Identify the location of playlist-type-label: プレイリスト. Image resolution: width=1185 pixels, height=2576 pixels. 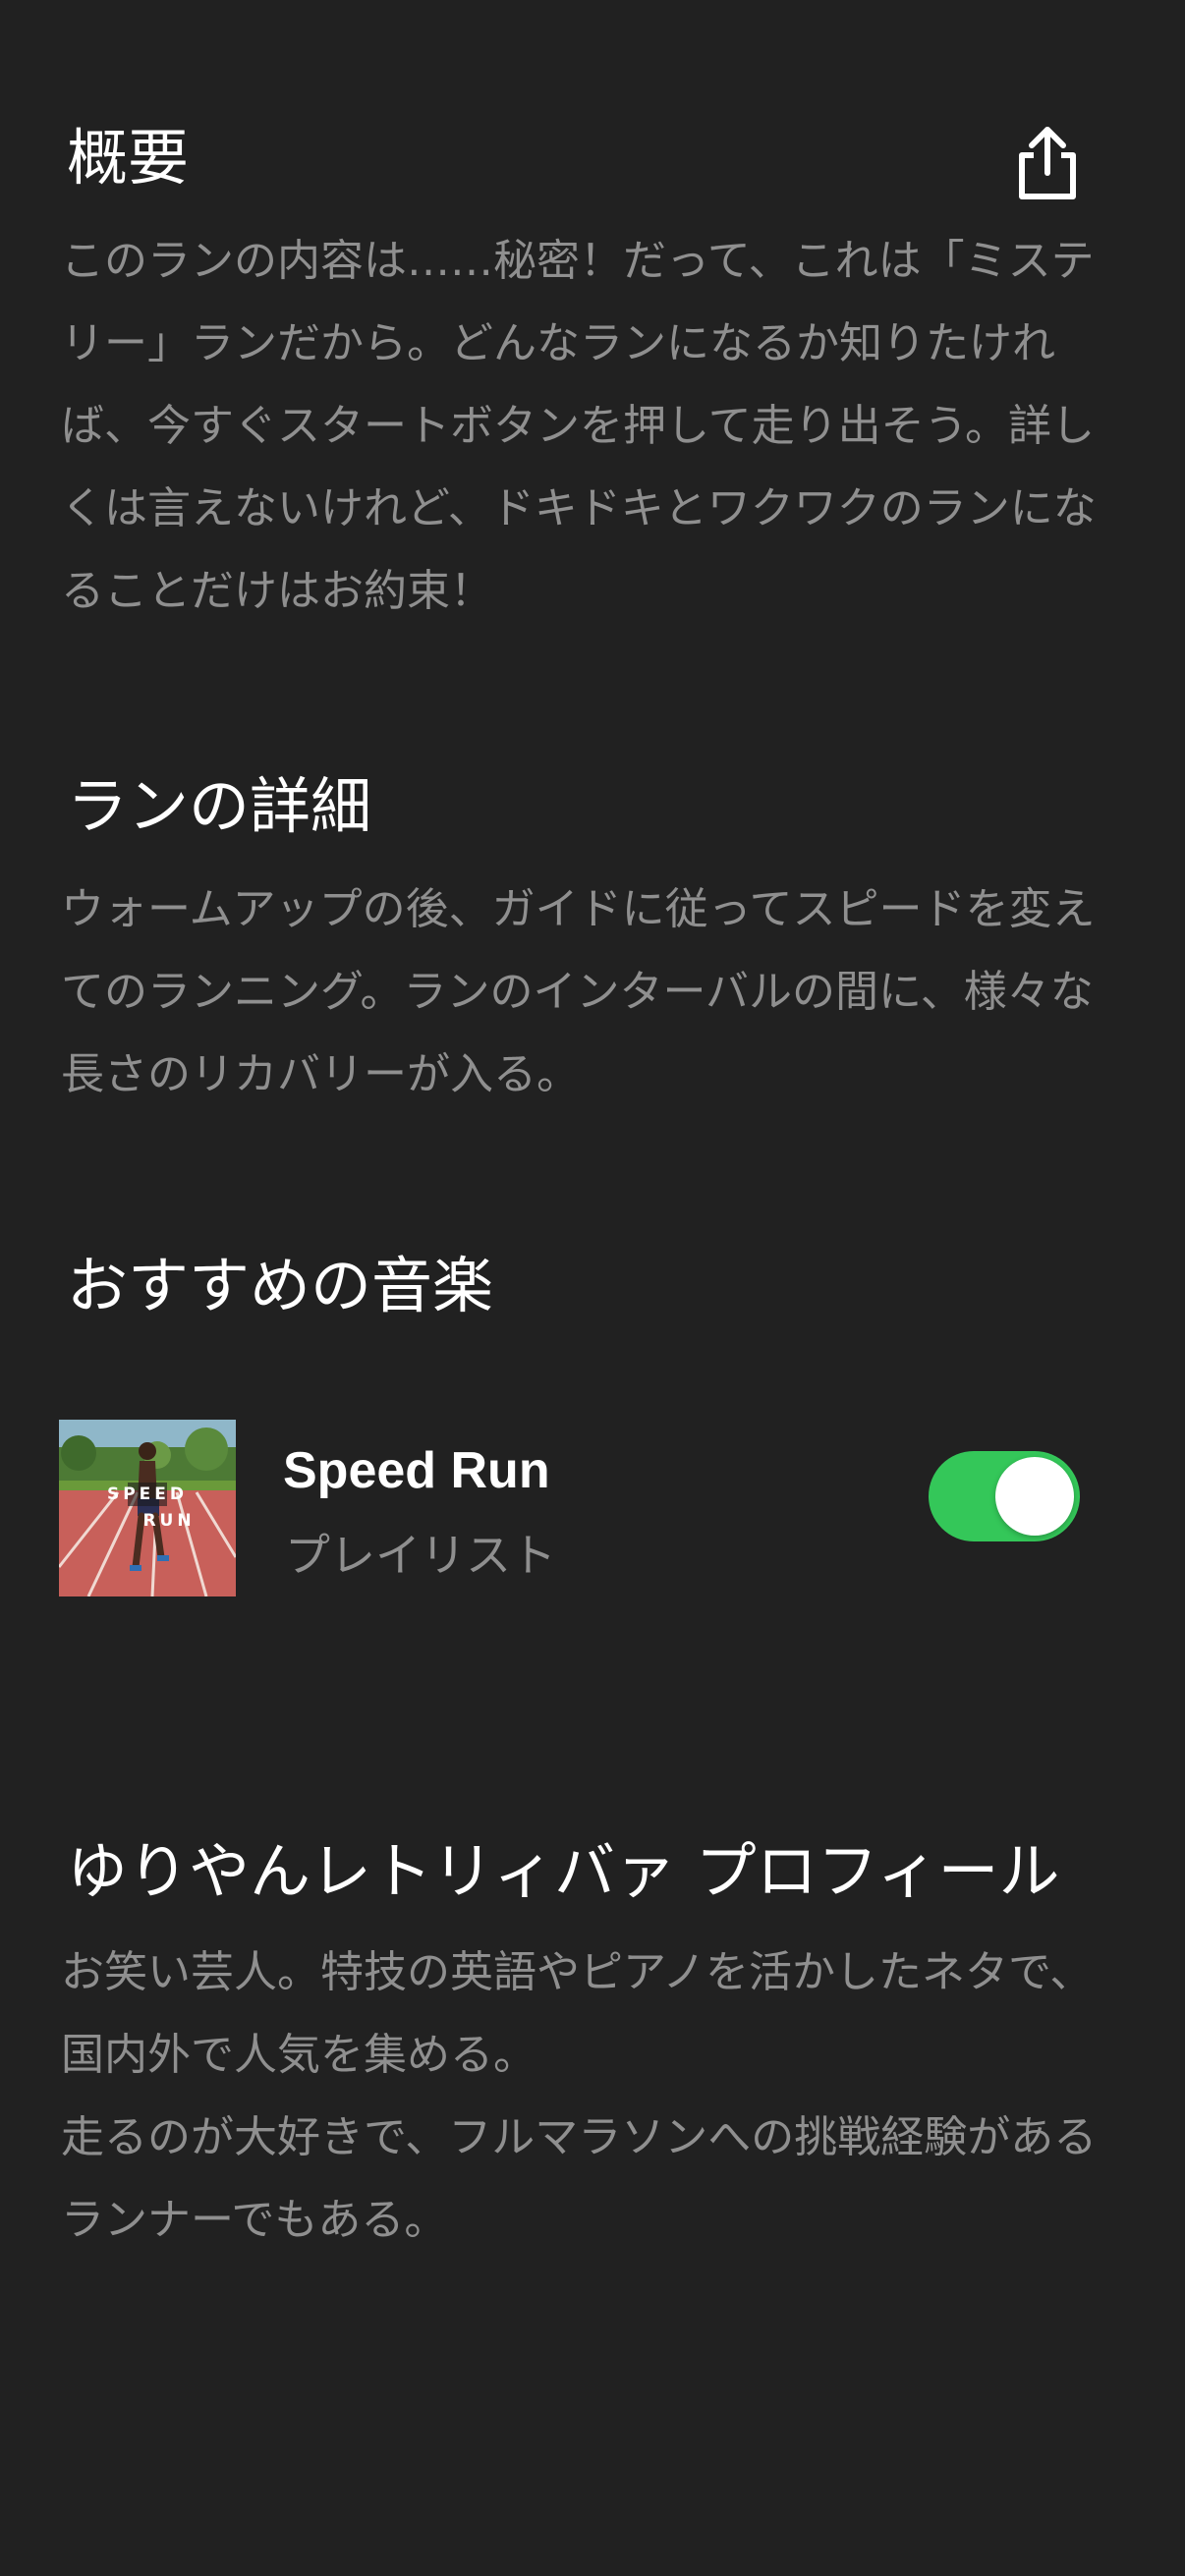
(421, 1555).